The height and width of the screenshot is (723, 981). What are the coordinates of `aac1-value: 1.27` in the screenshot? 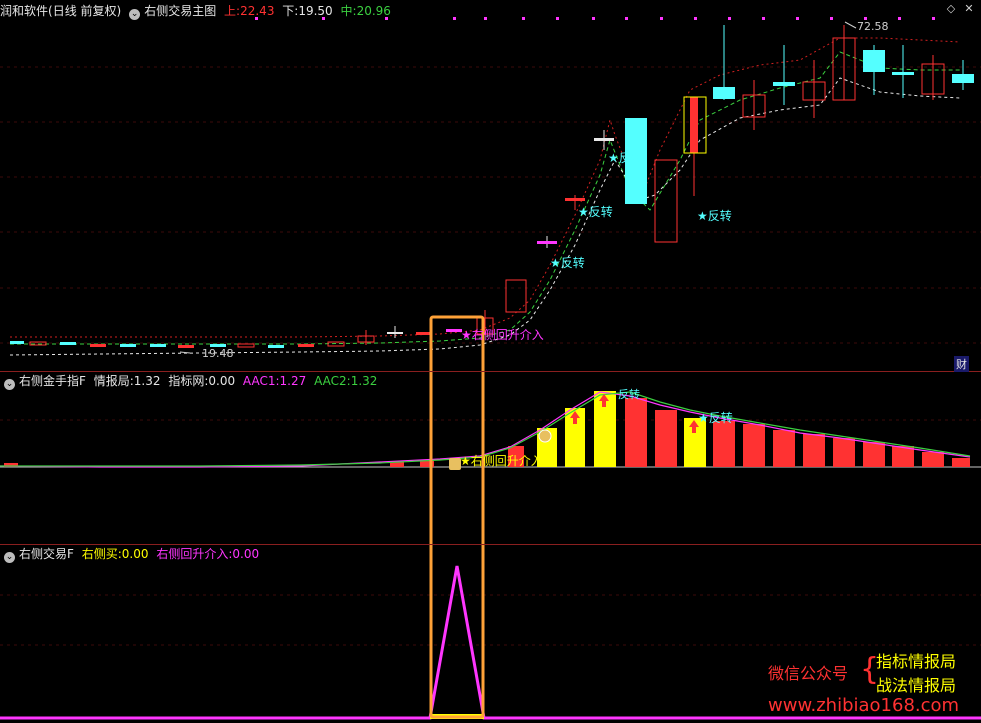 It's located at (293, 381).